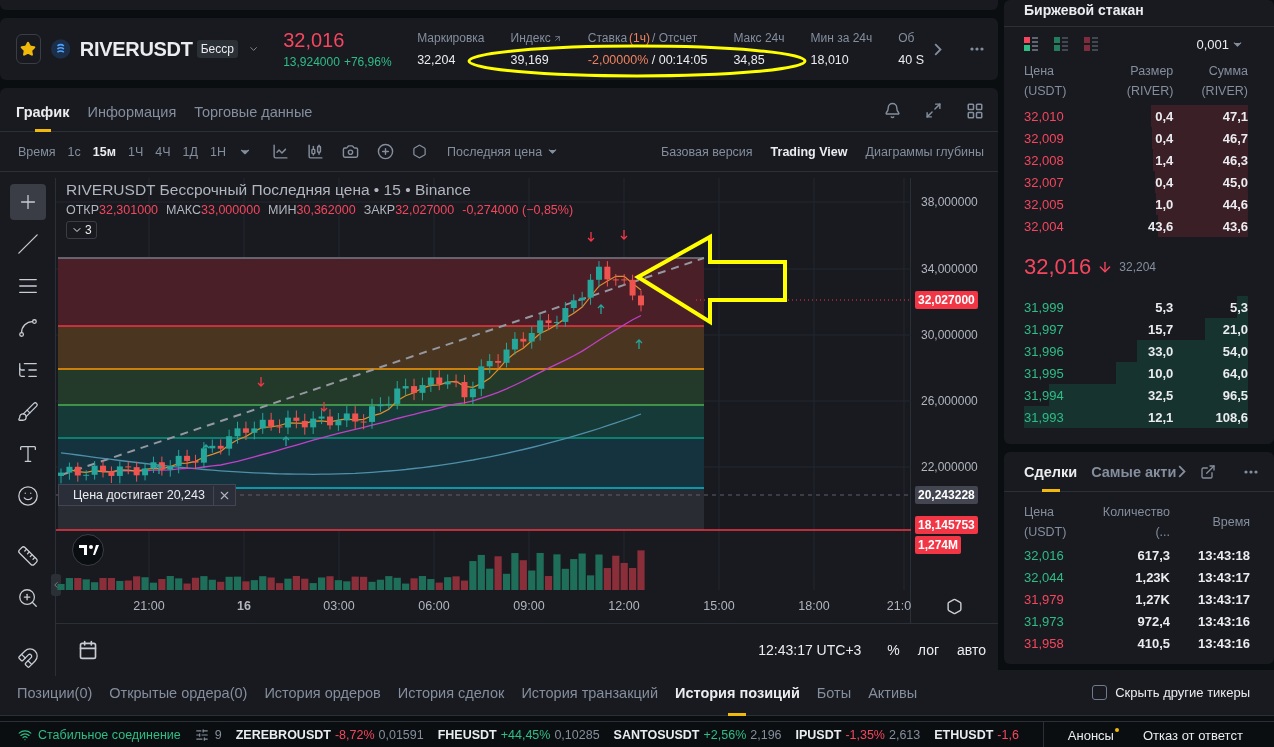 The width and height of the screenshot is (1274, 747). Describe the element at coordinates (1137, 266) in the screenshot. I see `mark-price: 32,204` at that location.